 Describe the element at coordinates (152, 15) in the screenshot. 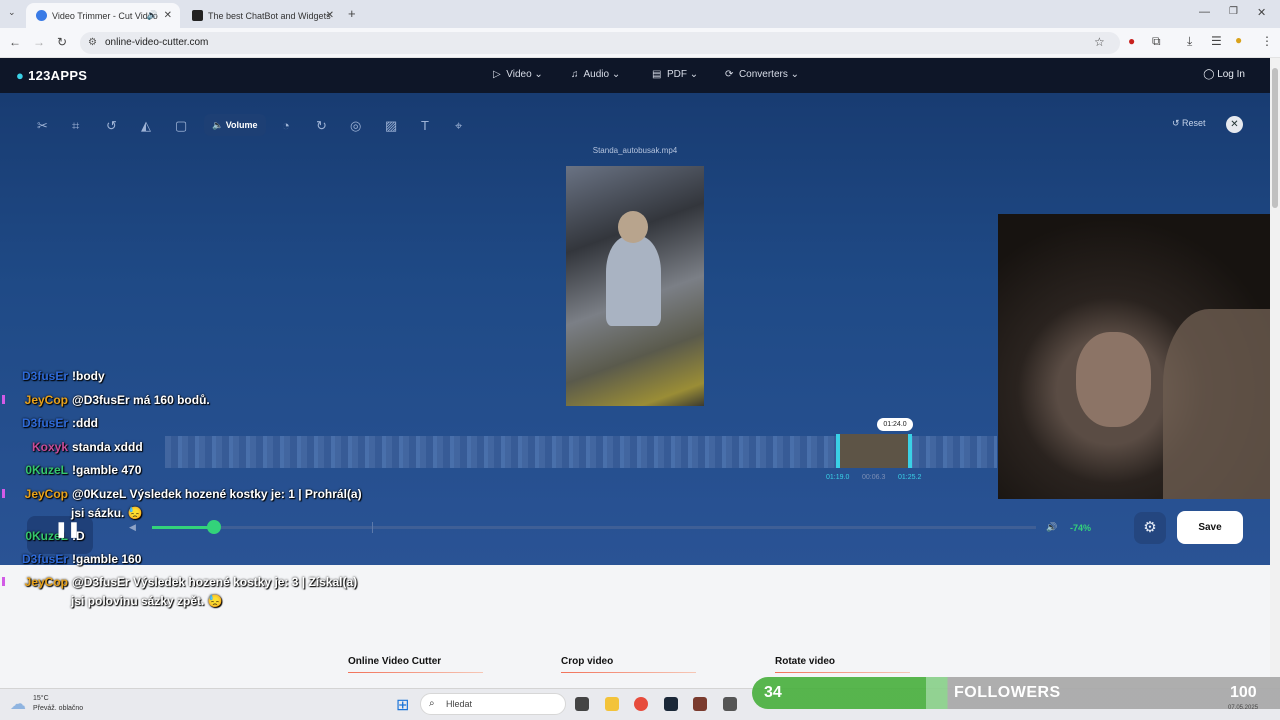

I see `speaker-icon: 🔊` at that location.